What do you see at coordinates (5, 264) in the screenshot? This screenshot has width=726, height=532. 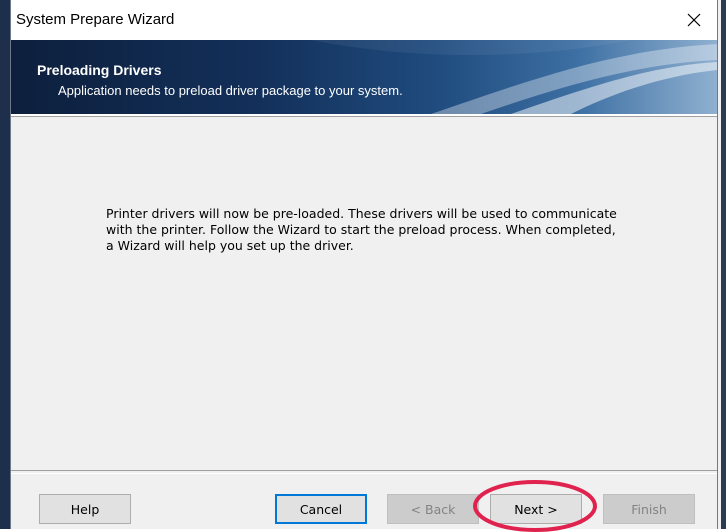 I see `desktop-edge-left` at bounding box center [5, 264].